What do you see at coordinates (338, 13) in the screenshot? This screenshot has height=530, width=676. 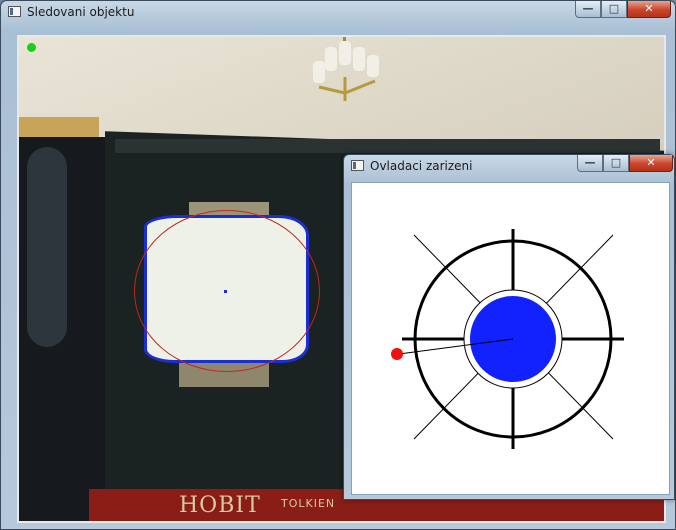 I see `main-window-titlebar: Sledovani objektu — □ ✕` at bounding box center [338, 13].